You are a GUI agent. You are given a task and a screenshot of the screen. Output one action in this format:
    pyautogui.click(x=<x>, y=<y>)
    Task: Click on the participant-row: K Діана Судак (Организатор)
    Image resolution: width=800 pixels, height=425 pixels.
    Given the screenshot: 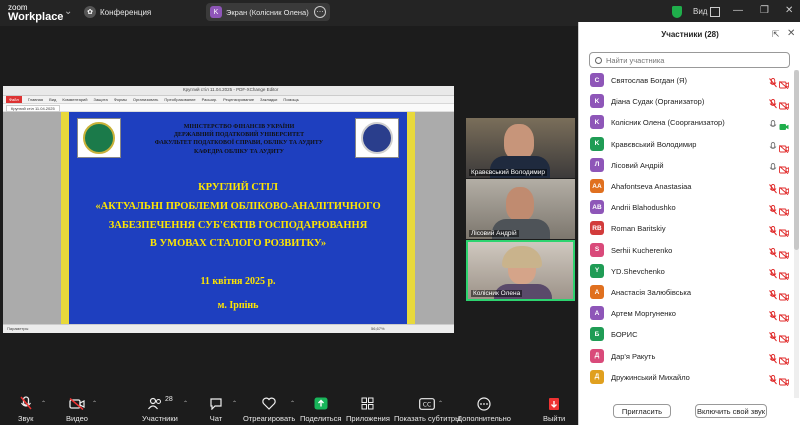 What is the action you would take?
    pyautogui.click(x=686, y=101)
    